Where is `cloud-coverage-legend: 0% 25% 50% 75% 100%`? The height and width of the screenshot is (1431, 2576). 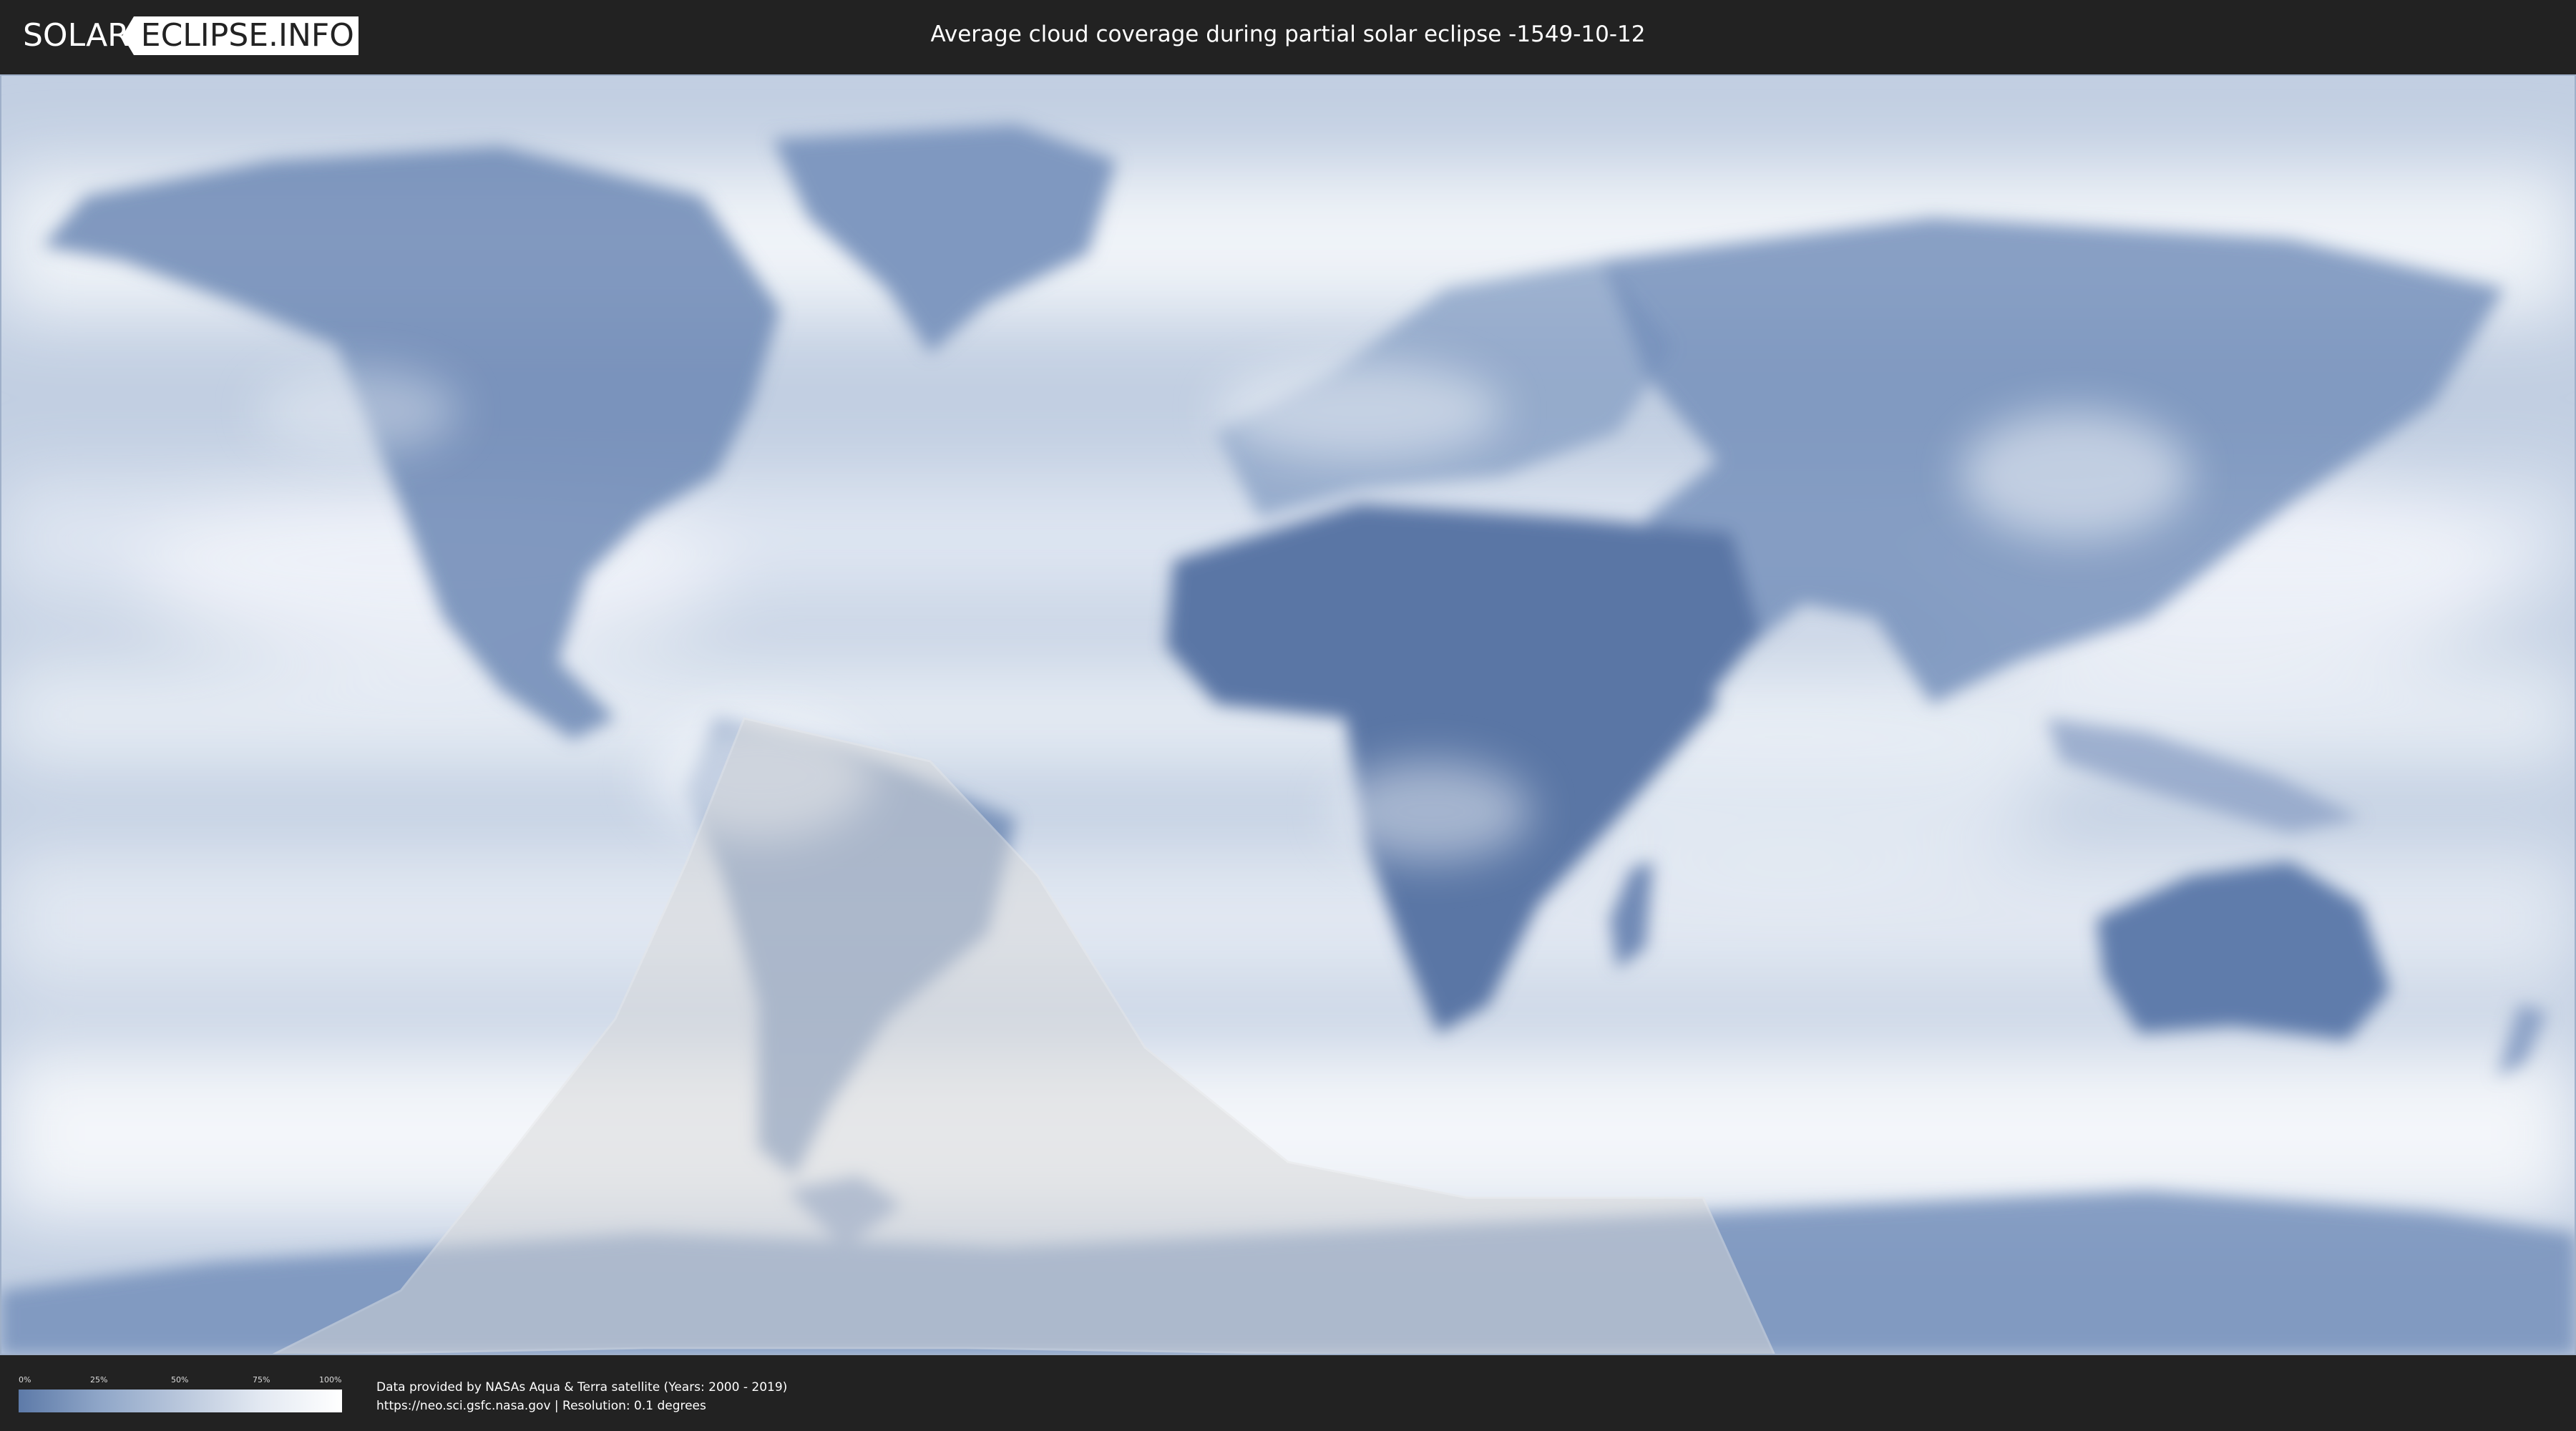 cloud-coverage-legend: 0% 25% 50% 75% 100% is located at coordinates (180, 1393).